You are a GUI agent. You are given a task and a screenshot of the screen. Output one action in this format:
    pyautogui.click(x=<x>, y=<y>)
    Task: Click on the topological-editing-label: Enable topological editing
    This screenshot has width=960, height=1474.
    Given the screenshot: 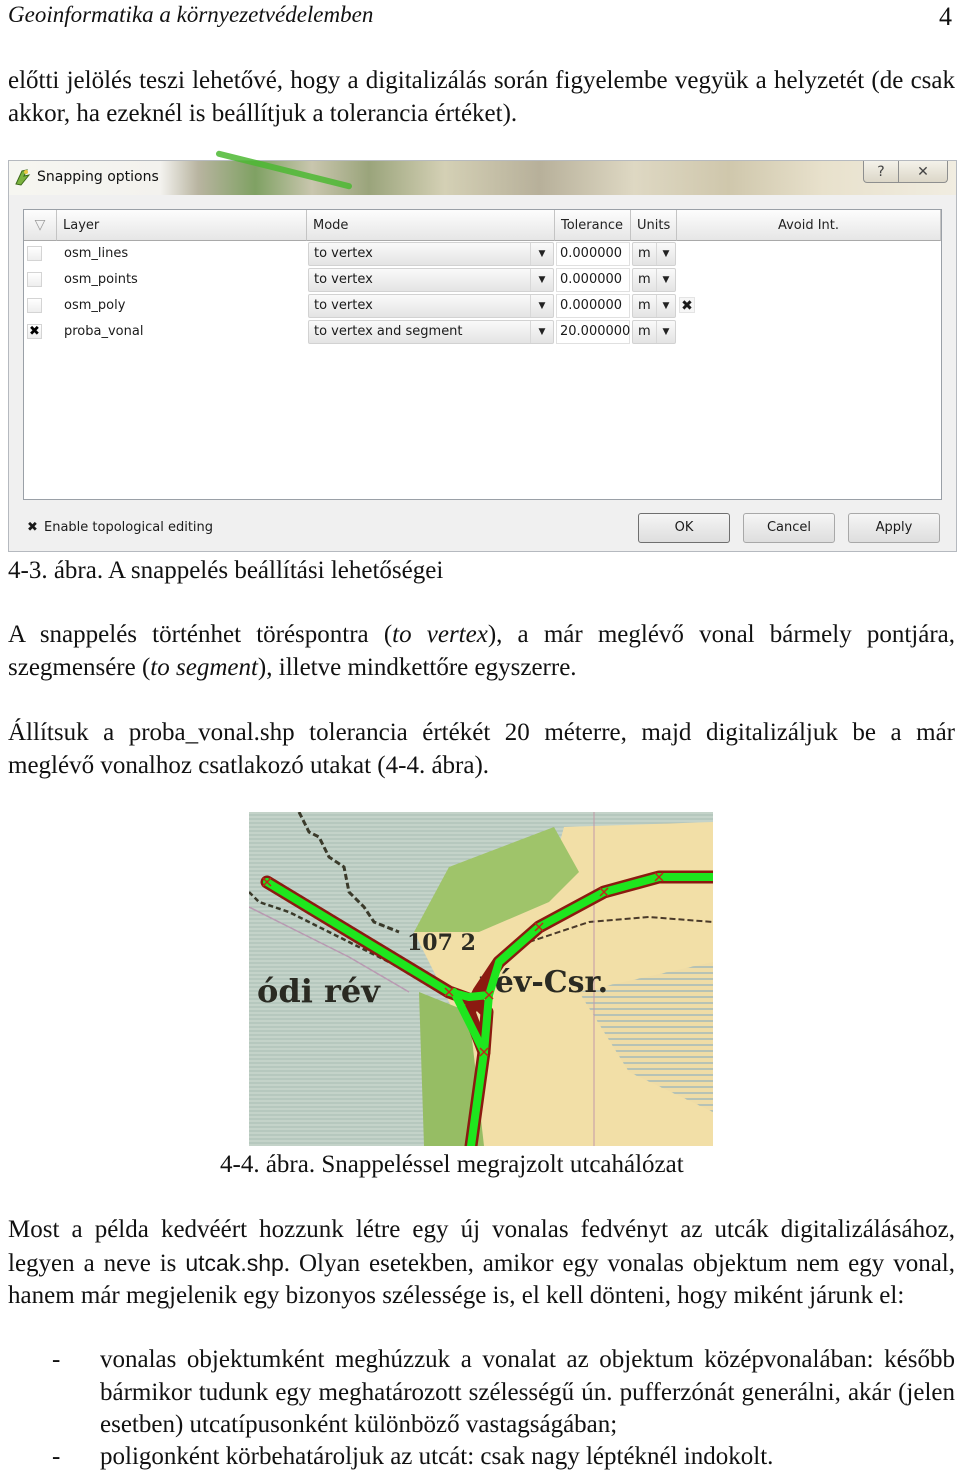 What is the action you would take?
    pyautogui.click(x=129, y=527)
    